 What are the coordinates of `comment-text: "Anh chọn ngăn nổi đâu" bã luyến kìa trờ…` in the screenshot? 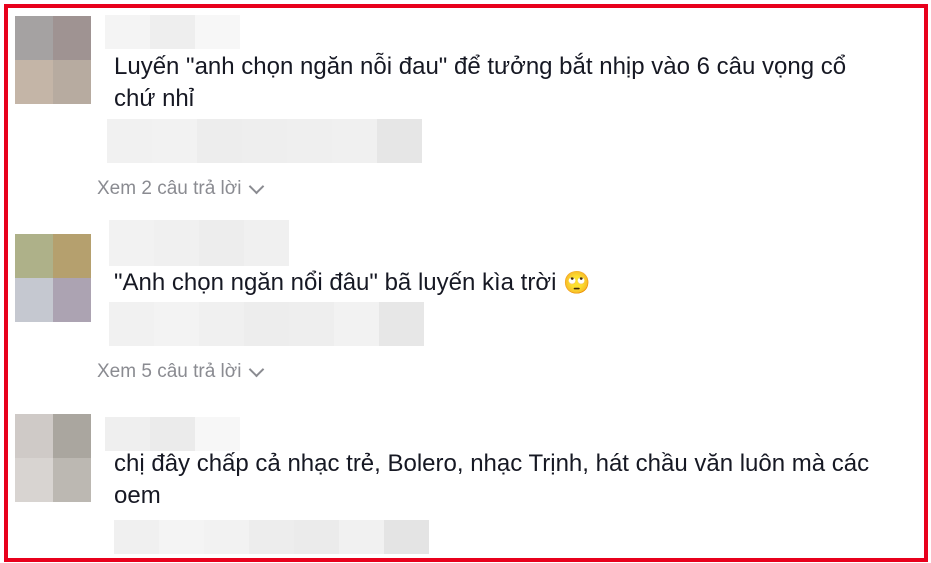 It's located at (494, 283).